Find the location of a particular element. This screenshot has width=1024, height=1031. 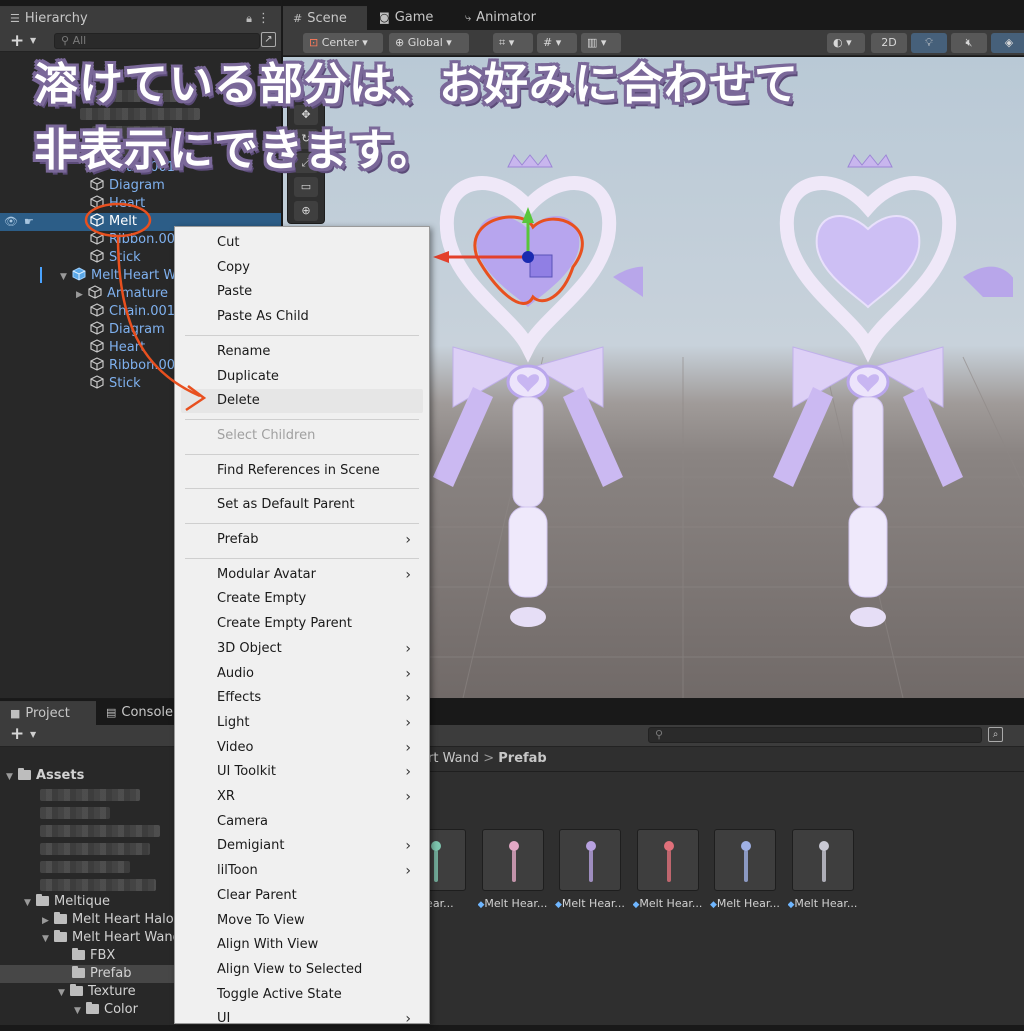

caption-line-1: 溶けている部分は、お好みに合わせて is located at coordinates (416, 84).